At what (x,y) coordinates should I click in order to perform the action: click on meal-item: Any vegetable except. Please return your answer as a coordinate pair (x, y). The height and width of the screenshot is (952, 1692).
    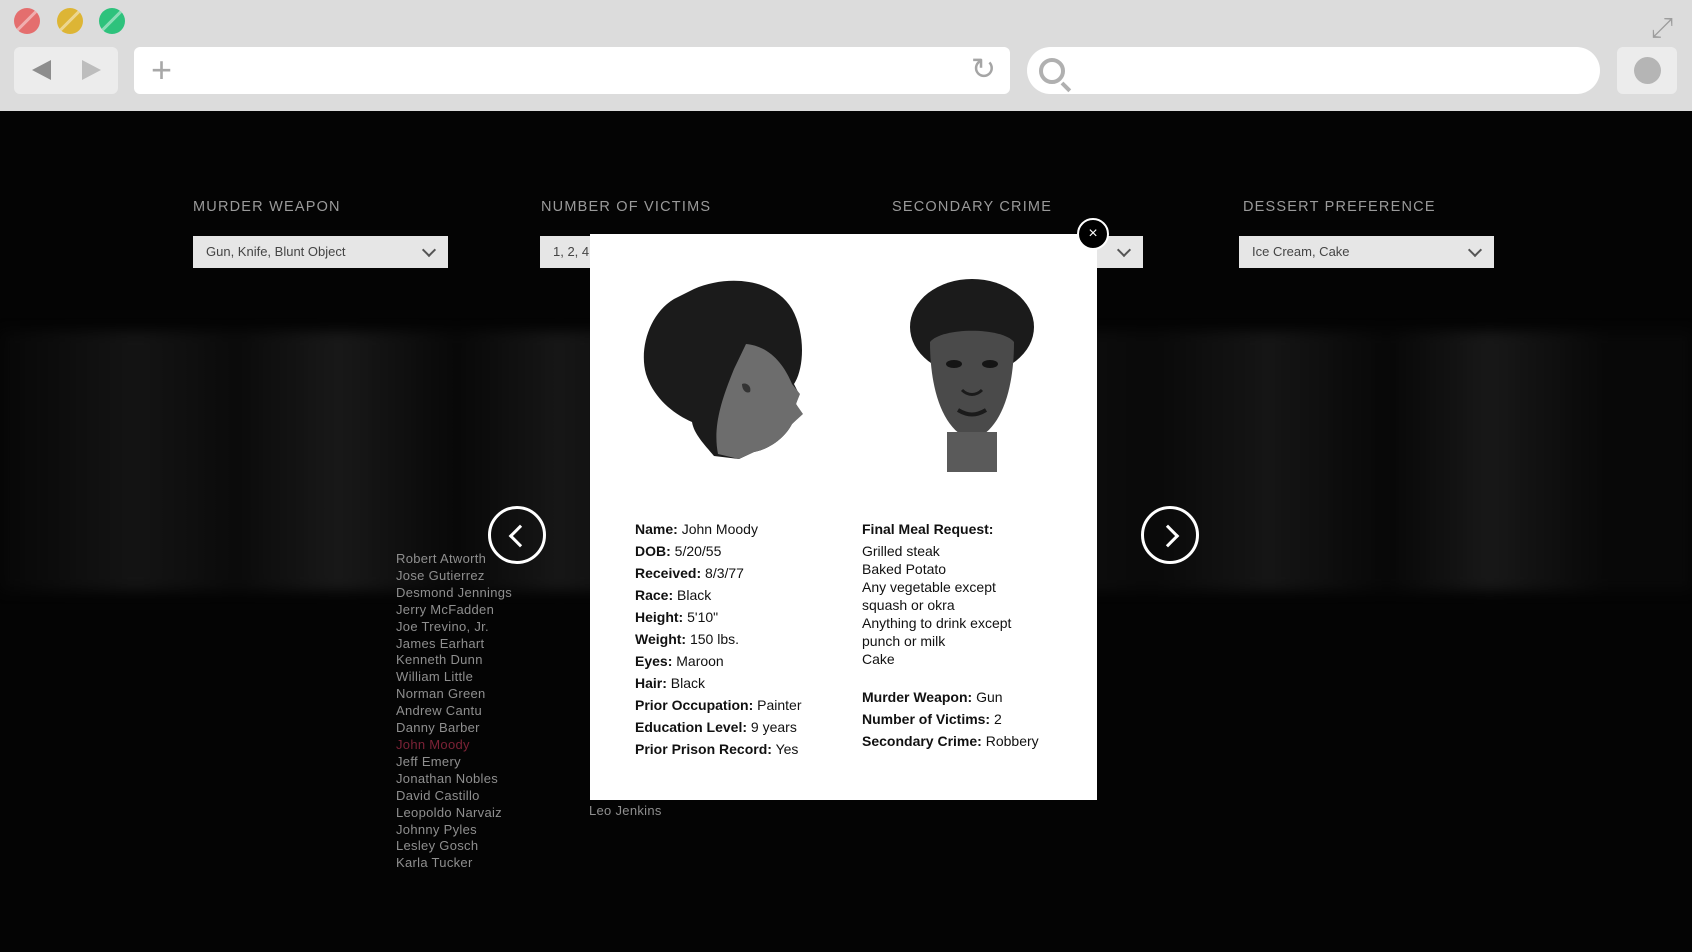
    Looking at the image, I should click on (929, 587).